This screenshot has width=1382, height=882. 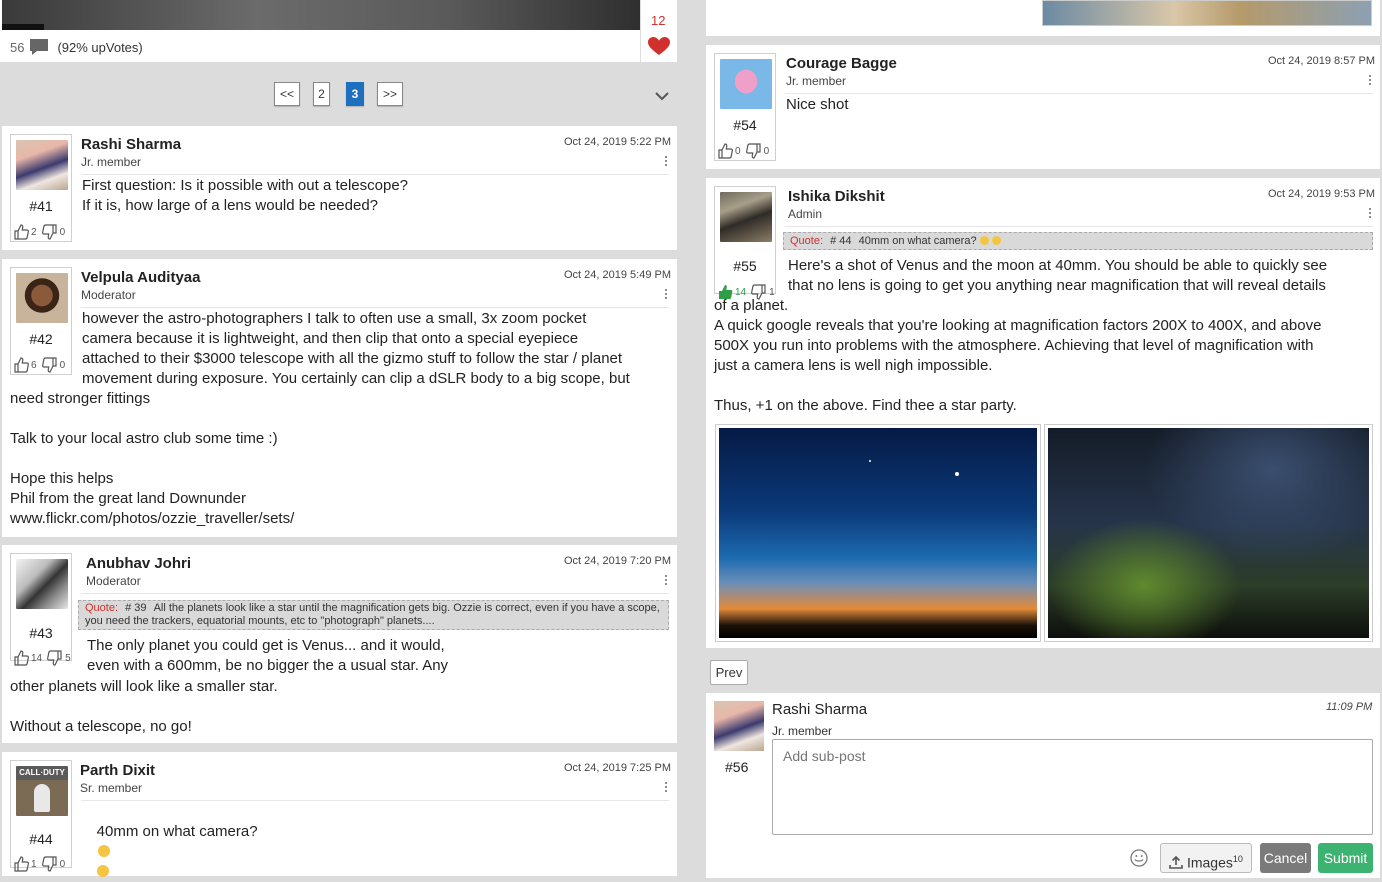 What do you see at coordinates (100, 47) in the screenshot?
I see `upvote-percent: (92% upVotes)` at bounding box center [100, 47].